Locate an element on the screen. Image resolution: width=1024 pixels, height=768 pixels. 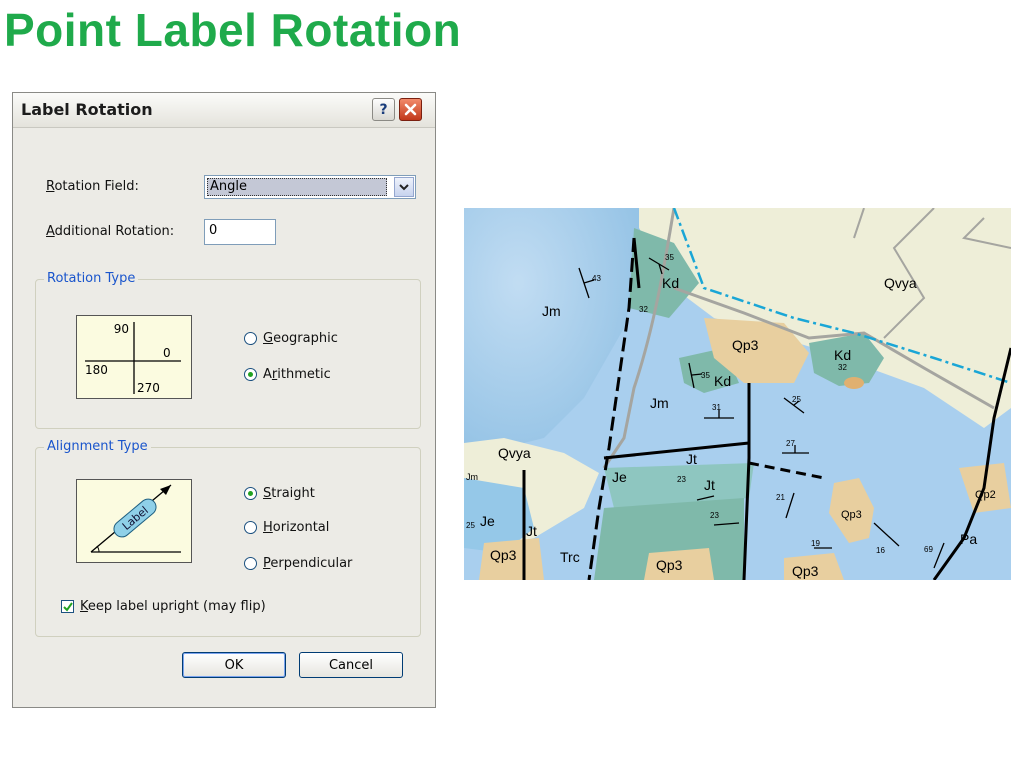
dip-value: 21 is located at coordinates (780, 497).